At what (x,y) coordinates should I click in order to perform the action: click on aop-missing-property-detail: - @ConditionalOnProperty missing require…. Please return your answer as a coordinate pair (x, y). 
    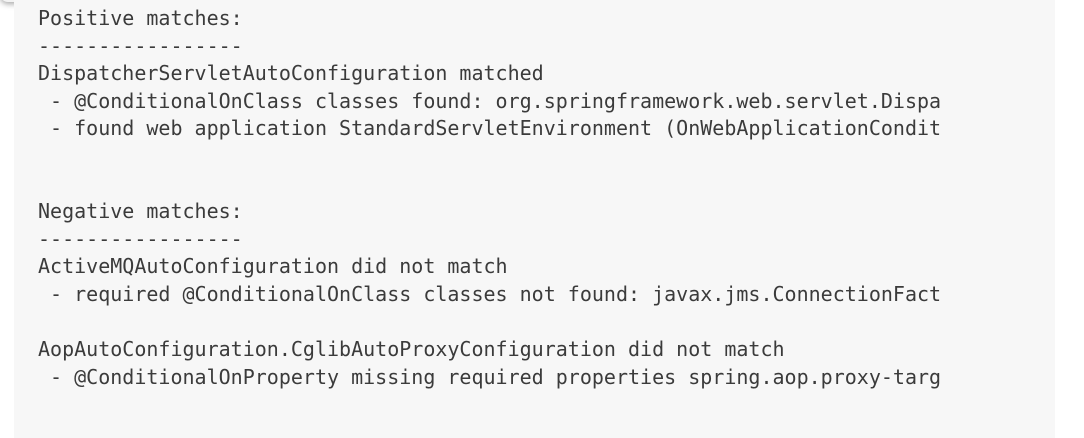
    Looking at the image, I should click on (490, 376).